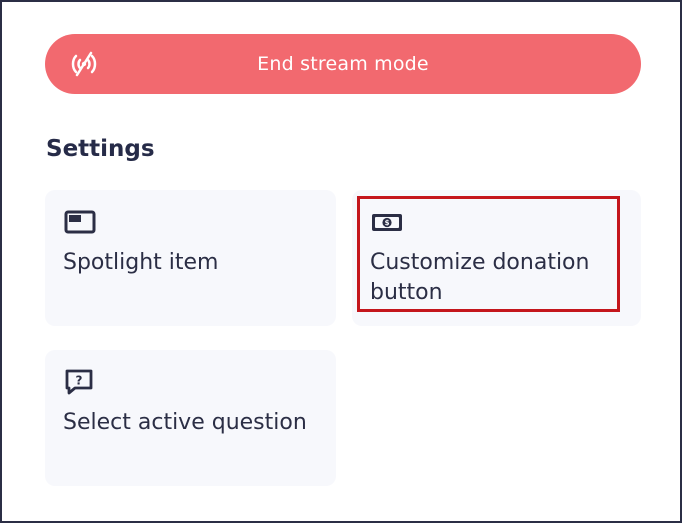  I want to click on select-active-question-label: Select active question, so click(185, 422).